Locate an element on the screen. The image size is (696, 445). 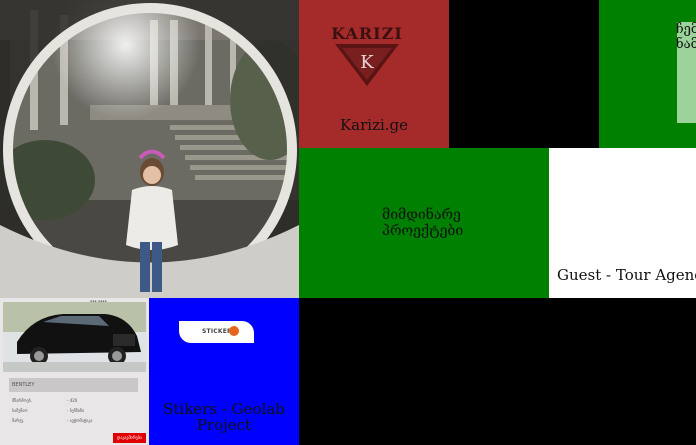
portfolio-tile-guest: Guest - Tour Agency is located at coordinates (622, 223).